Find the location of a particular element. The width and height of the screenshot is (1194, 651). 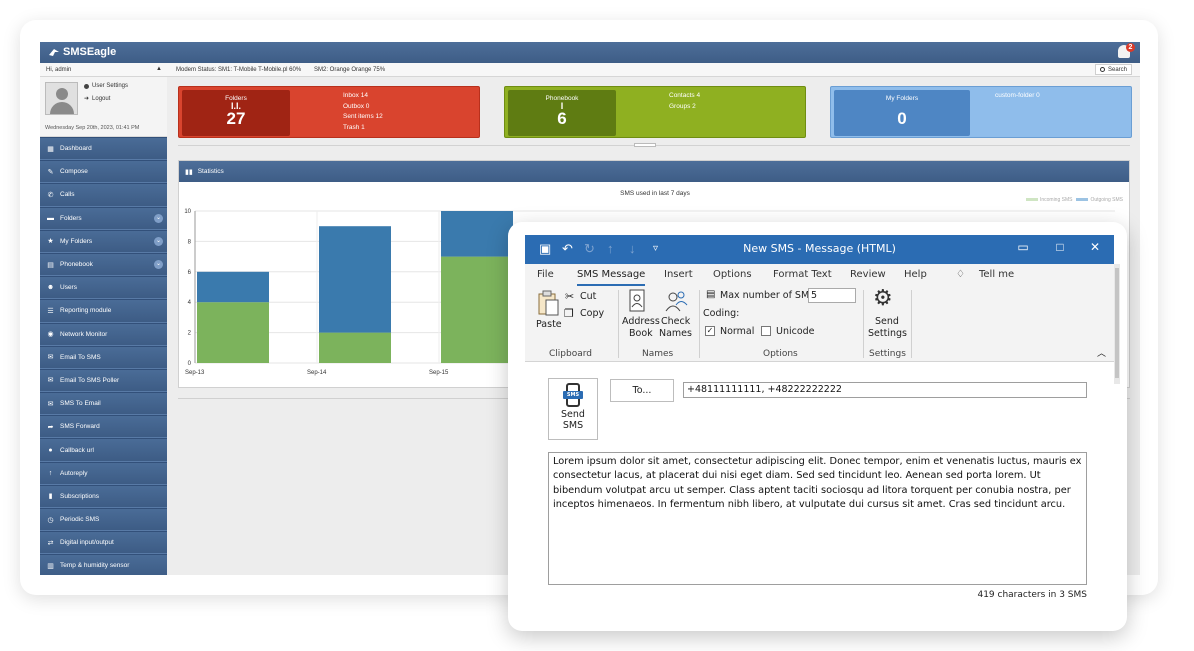

phonebook-tile-info: Contacts 4 Groups 2 is located at coordinates (684, 101).